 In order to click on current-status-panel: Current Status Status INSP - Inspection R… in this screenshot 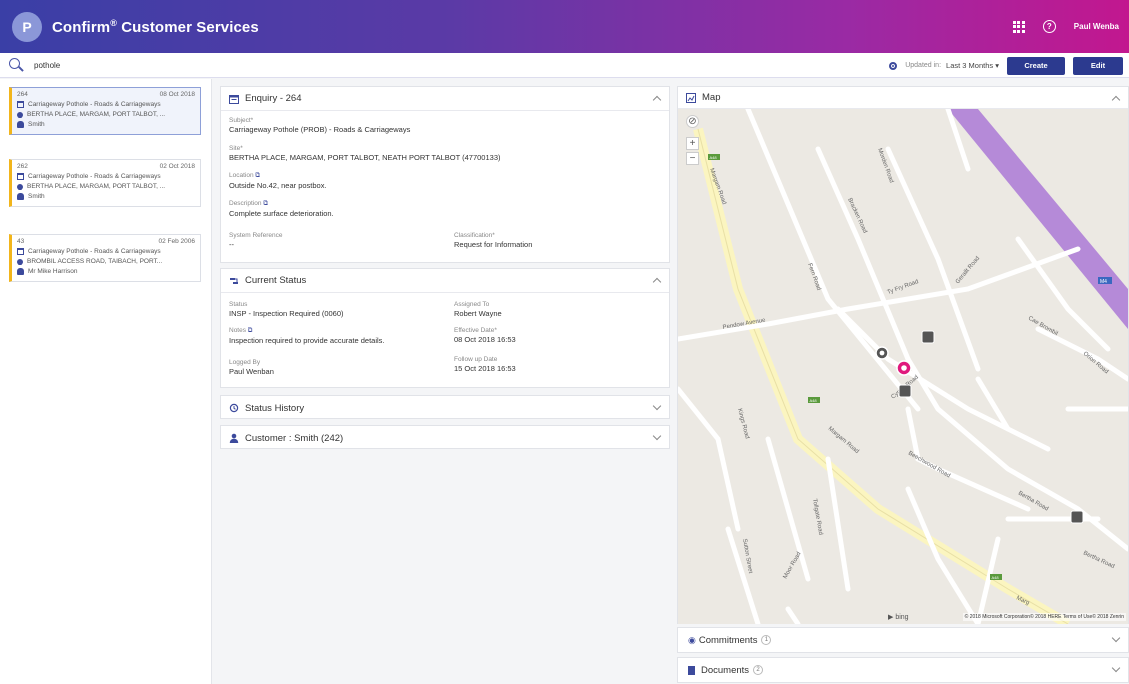, I will do `click(445, 328)`.